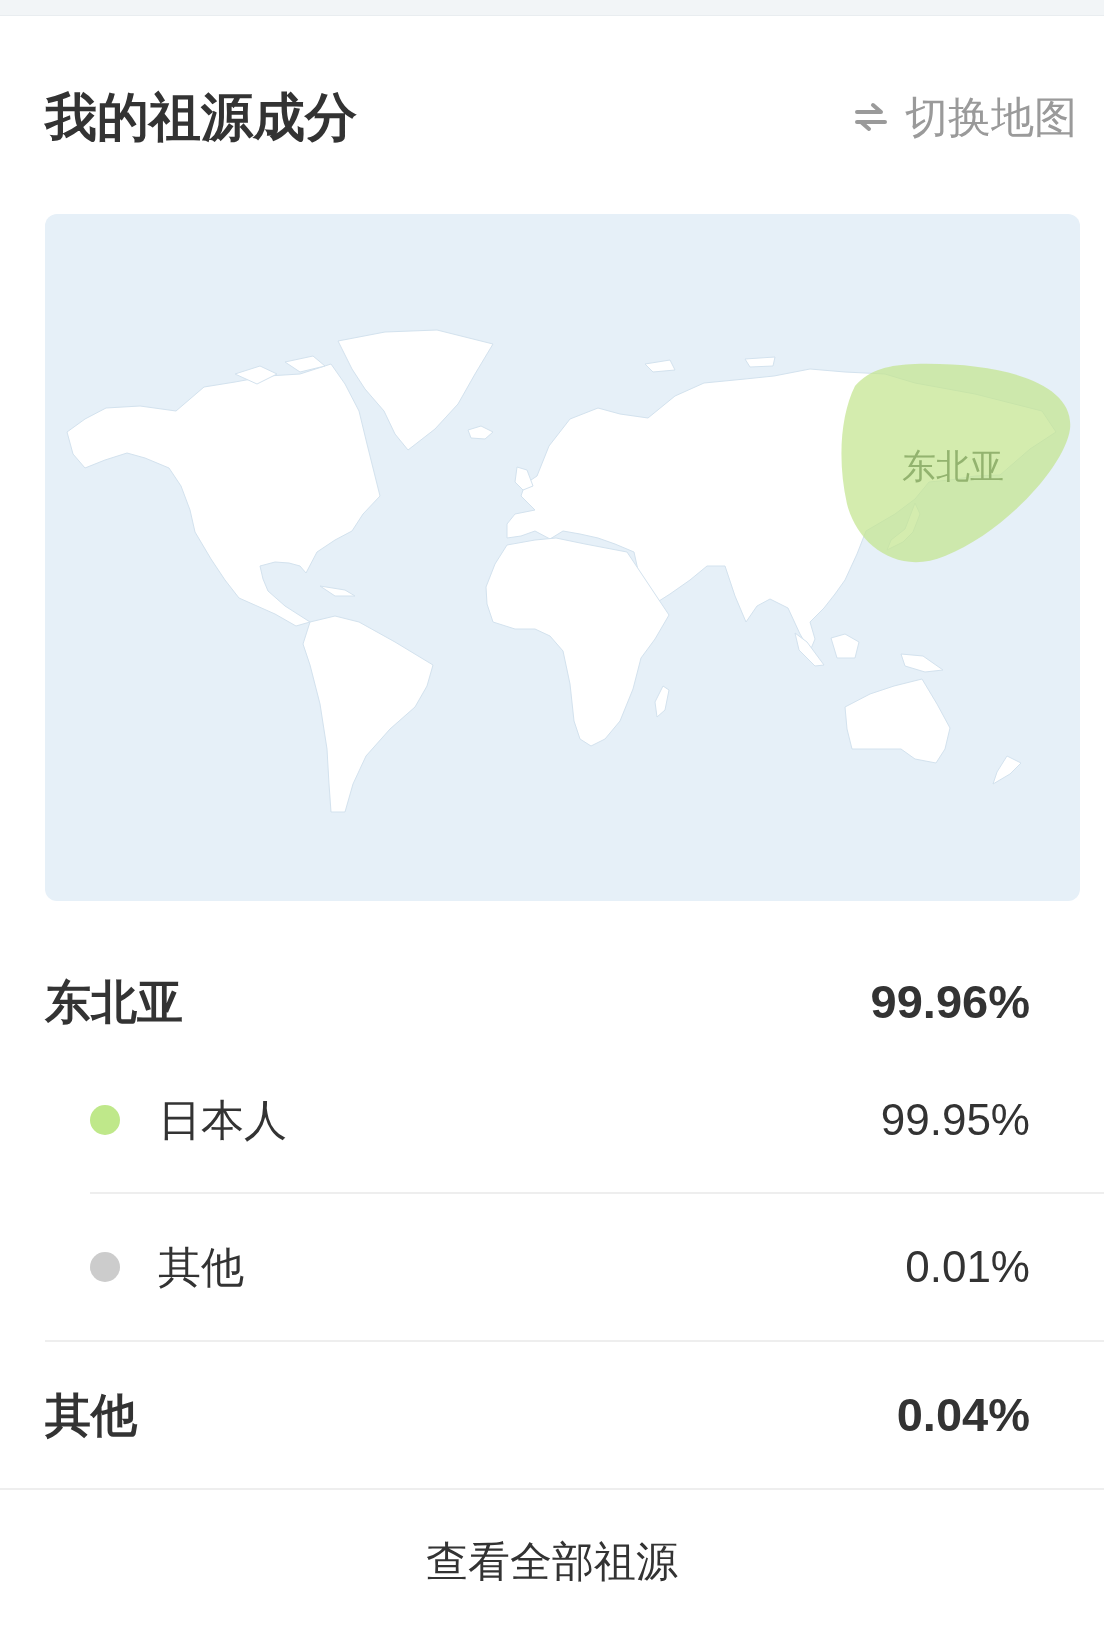  I want to click on region-percentage: 0.04%, so click(963, 1415).